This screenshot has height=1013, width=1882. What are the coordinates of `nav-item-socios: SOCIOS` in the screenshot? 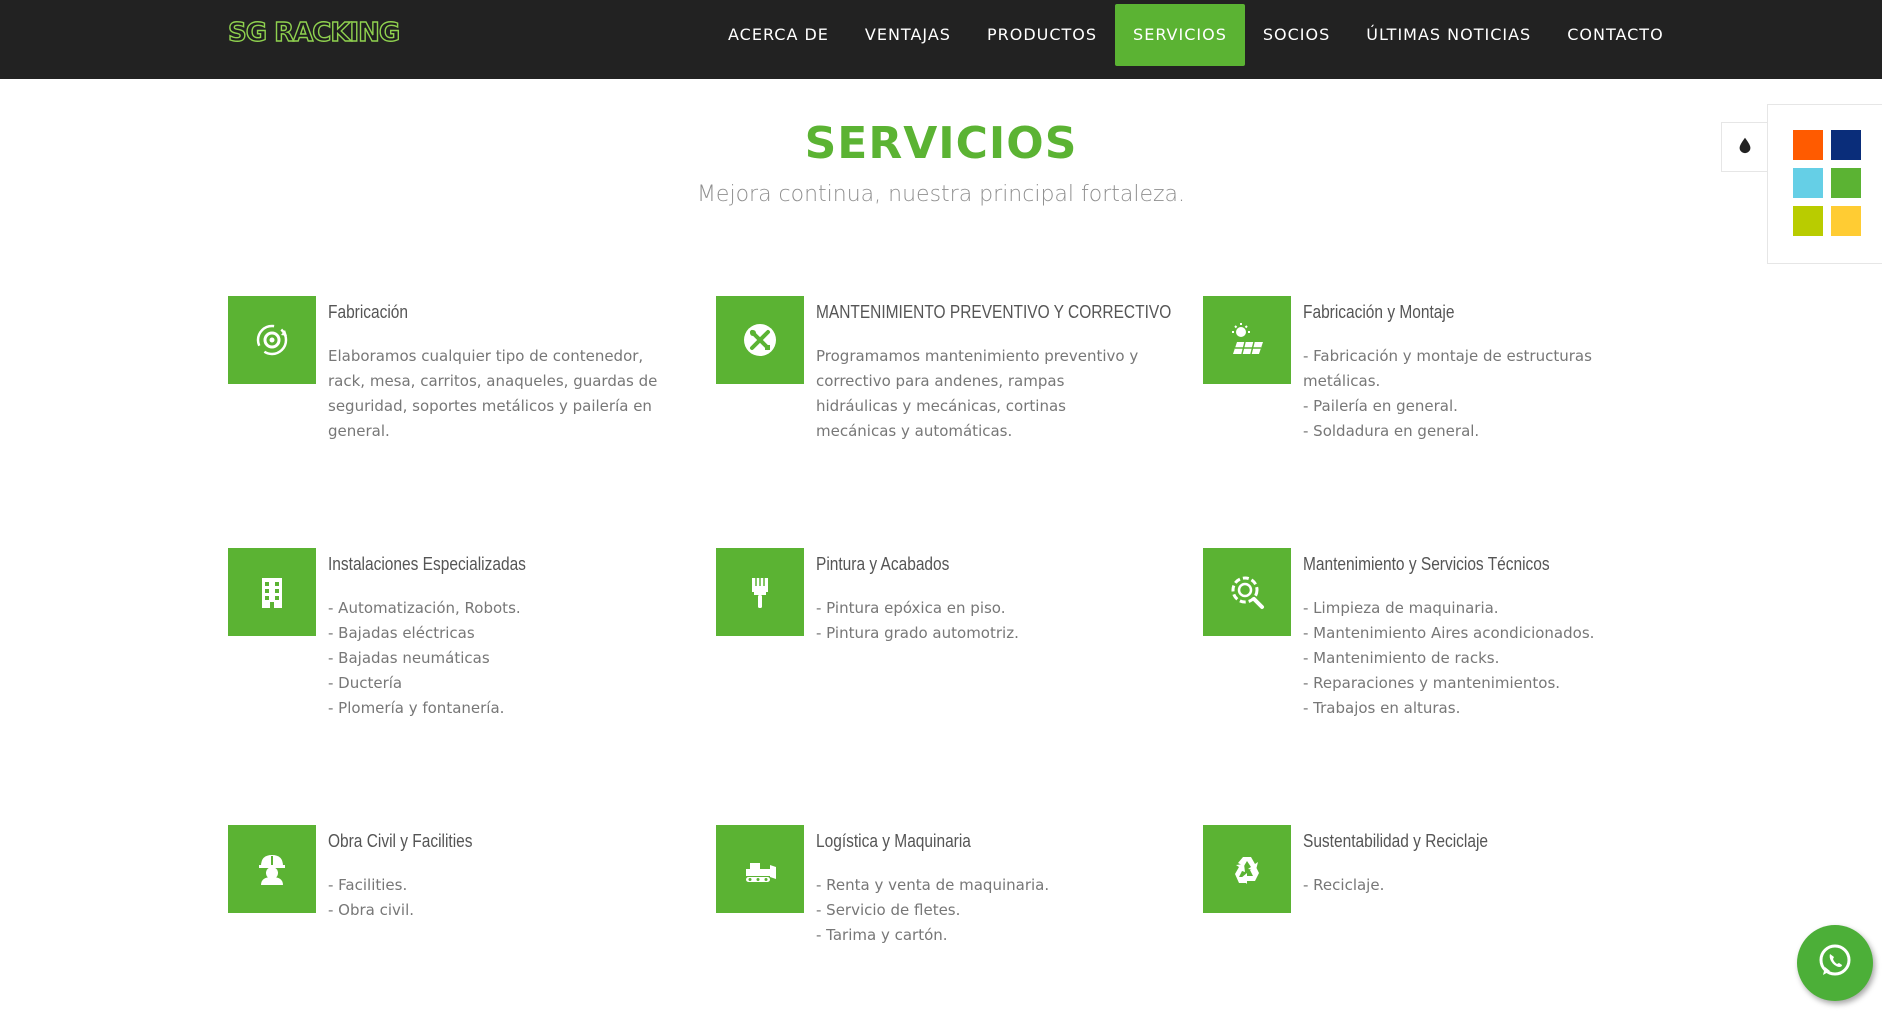 It's located at (1296, 35).